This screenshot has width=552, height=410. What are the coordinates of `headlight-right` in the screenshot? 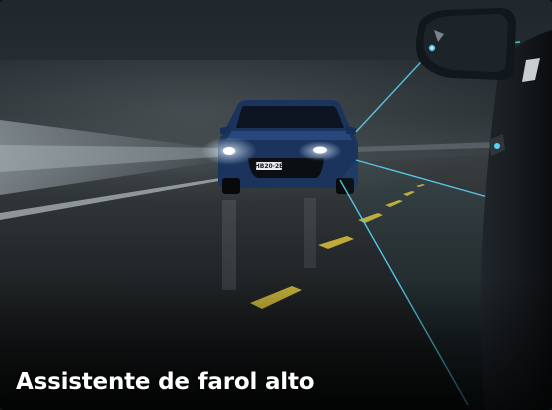 It's located at (320, 150).